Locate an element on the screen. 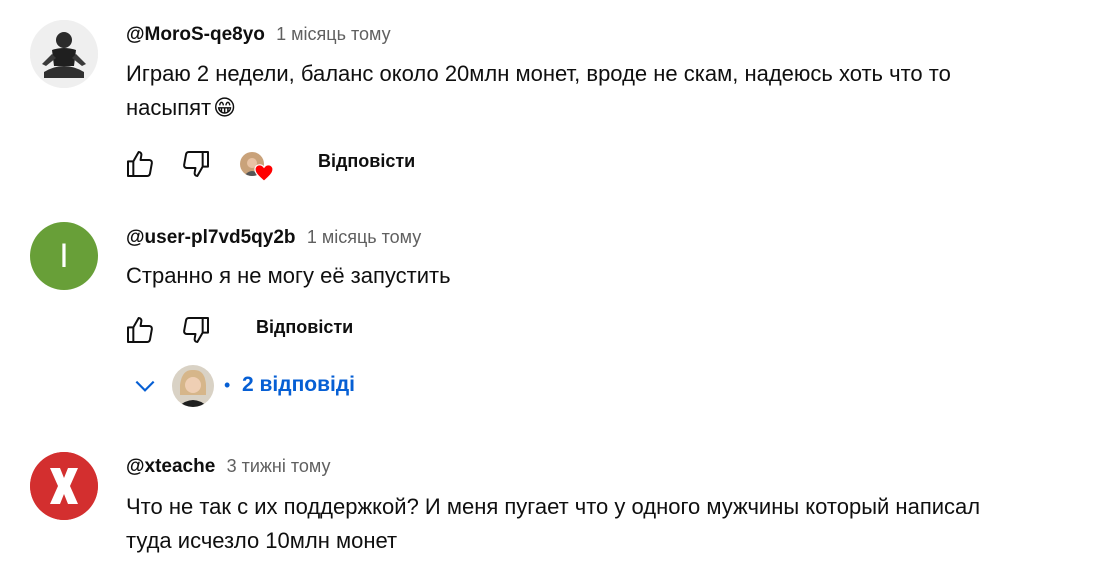 This screenshot has width=1108, height=565. creator-heart is located at coordinates (260, 168).